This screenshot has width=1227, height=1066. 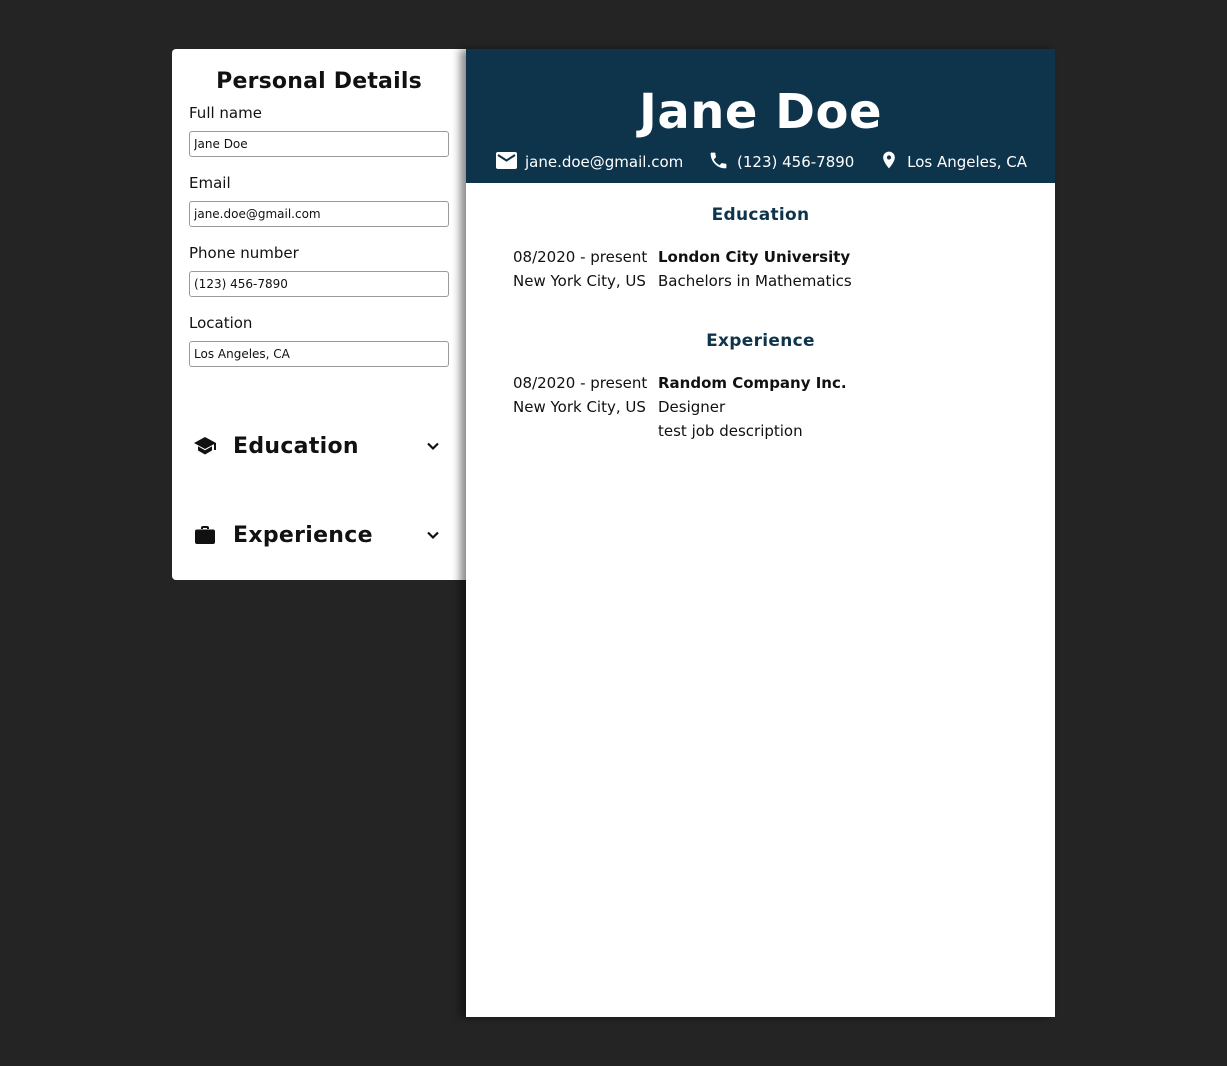 What do you see at coordinates (319, 200) in the screenshot?
I see `email-field-group: Email` at bounding box center [319, 200].